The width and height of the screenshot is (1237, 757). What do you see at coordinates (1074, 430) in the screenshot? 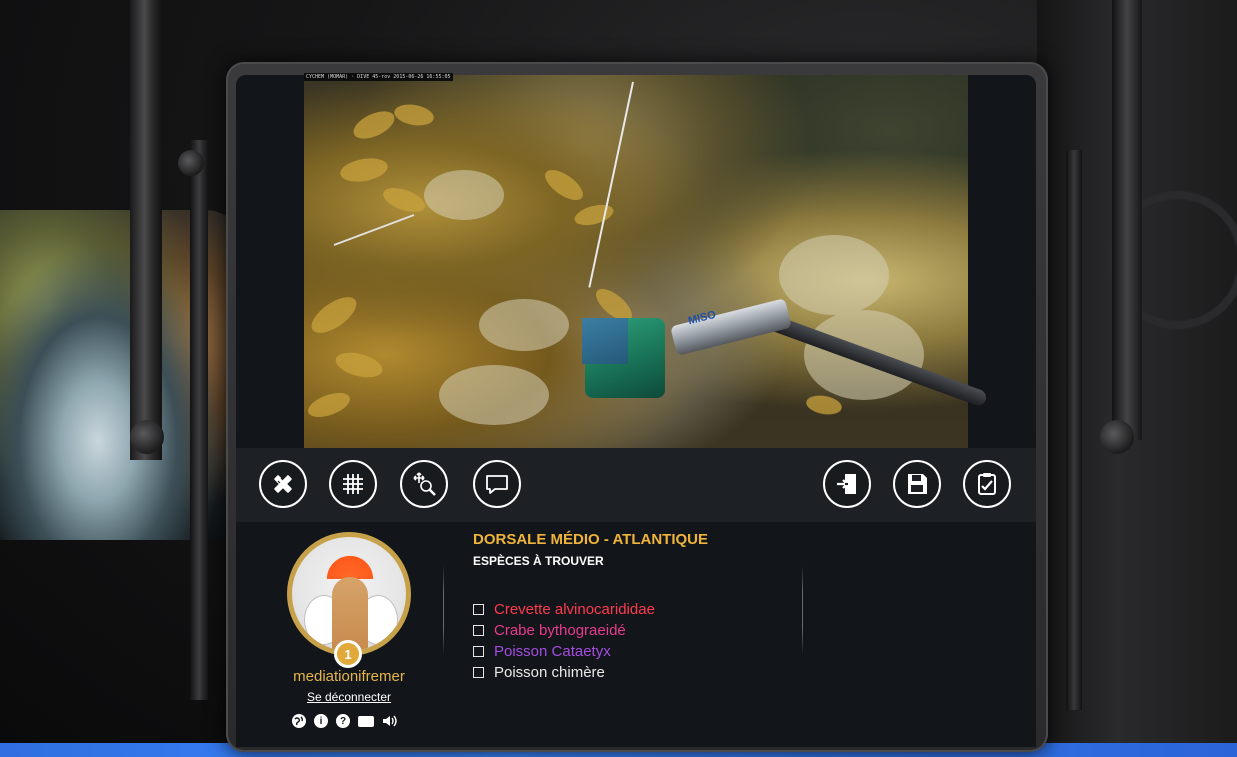
I see `right-rail` at bounding box center [1074, 430].